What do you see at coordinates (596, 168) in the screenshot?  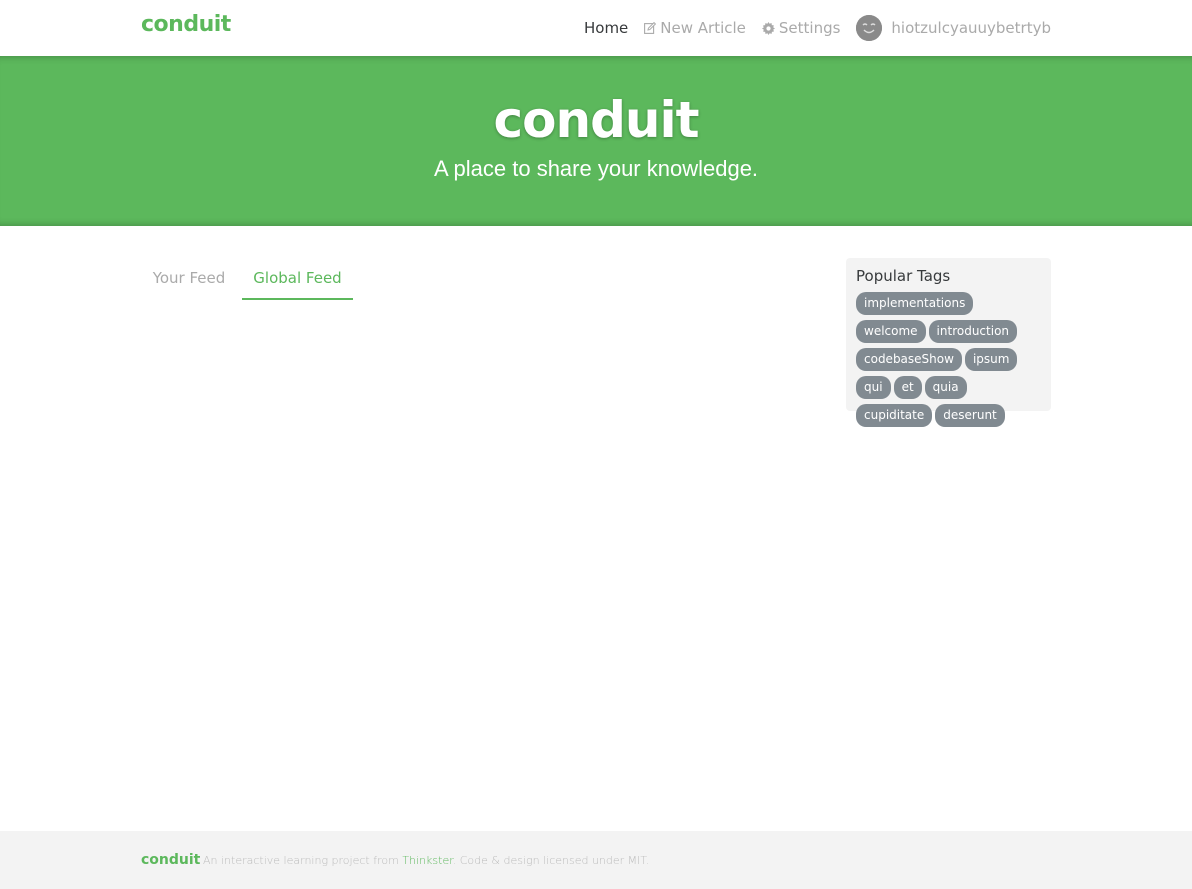 I see `banner-subtitle: A place to share your knowledge.` at bounding box center [596, 168].